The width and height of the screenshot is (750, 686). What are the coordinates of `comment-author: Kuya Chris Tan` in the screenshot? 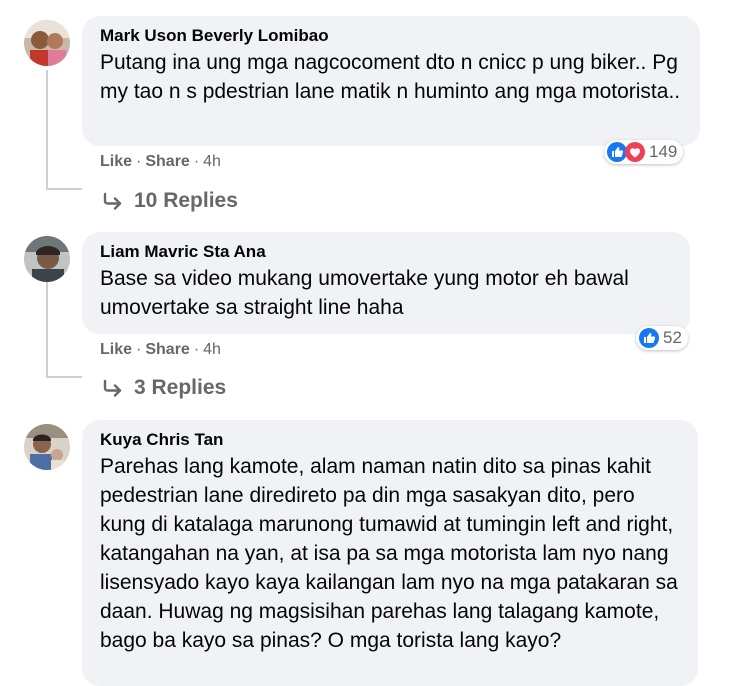 It's located at (392, 440).